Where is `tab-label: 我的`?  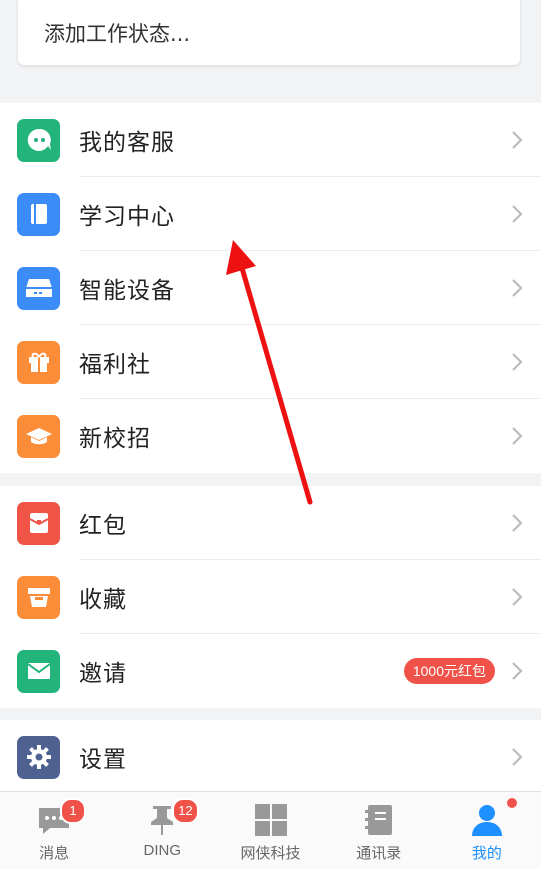 tab-label: 我的 is located at coordinates (486, 853).